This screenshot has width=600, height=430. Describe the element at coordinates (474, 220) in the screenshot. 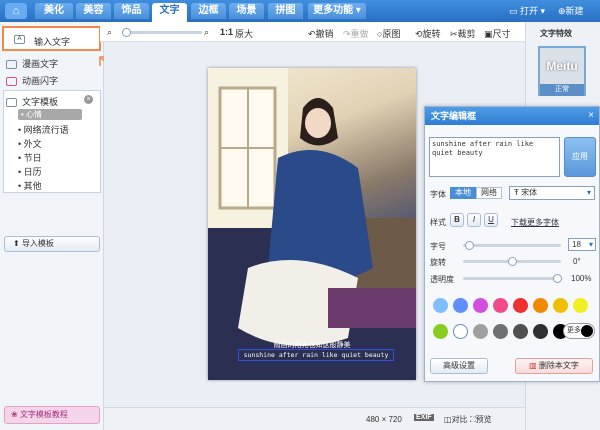

I see `italic-button: I` at that location.